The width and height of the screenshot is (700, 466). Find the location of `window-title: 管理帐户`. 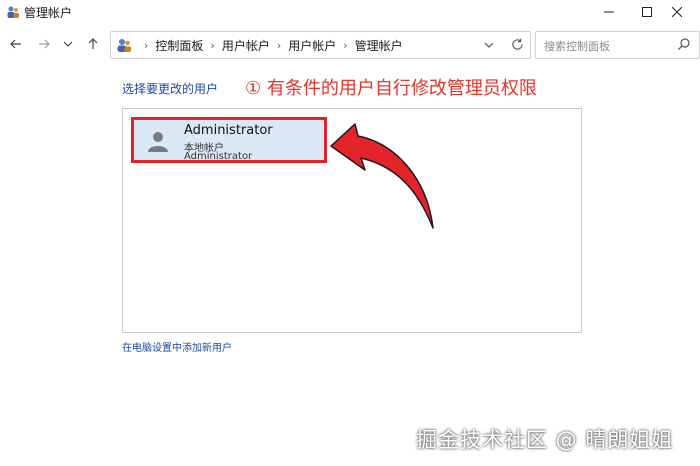

window-title: 管理帐户 is located at coordinates (48, 13).